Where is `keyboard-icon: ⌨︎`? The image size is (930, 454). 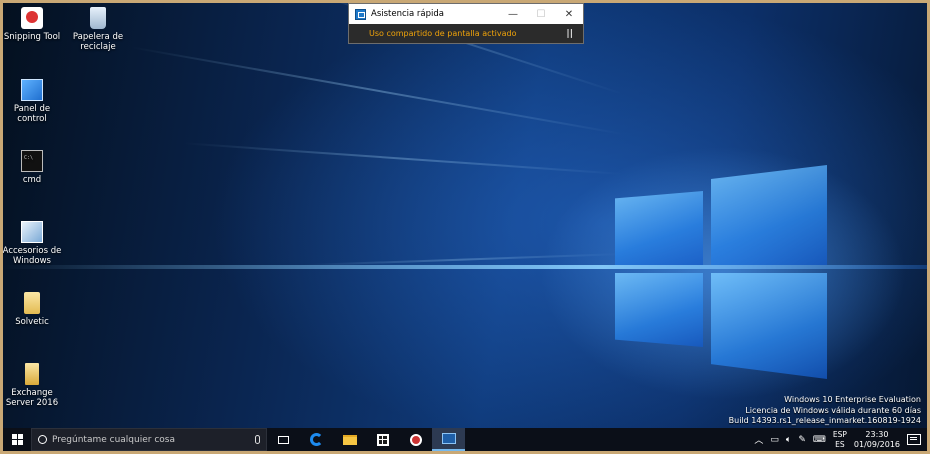
keyboard-icon: ⌨︎ is located at coordinates (819, 440).